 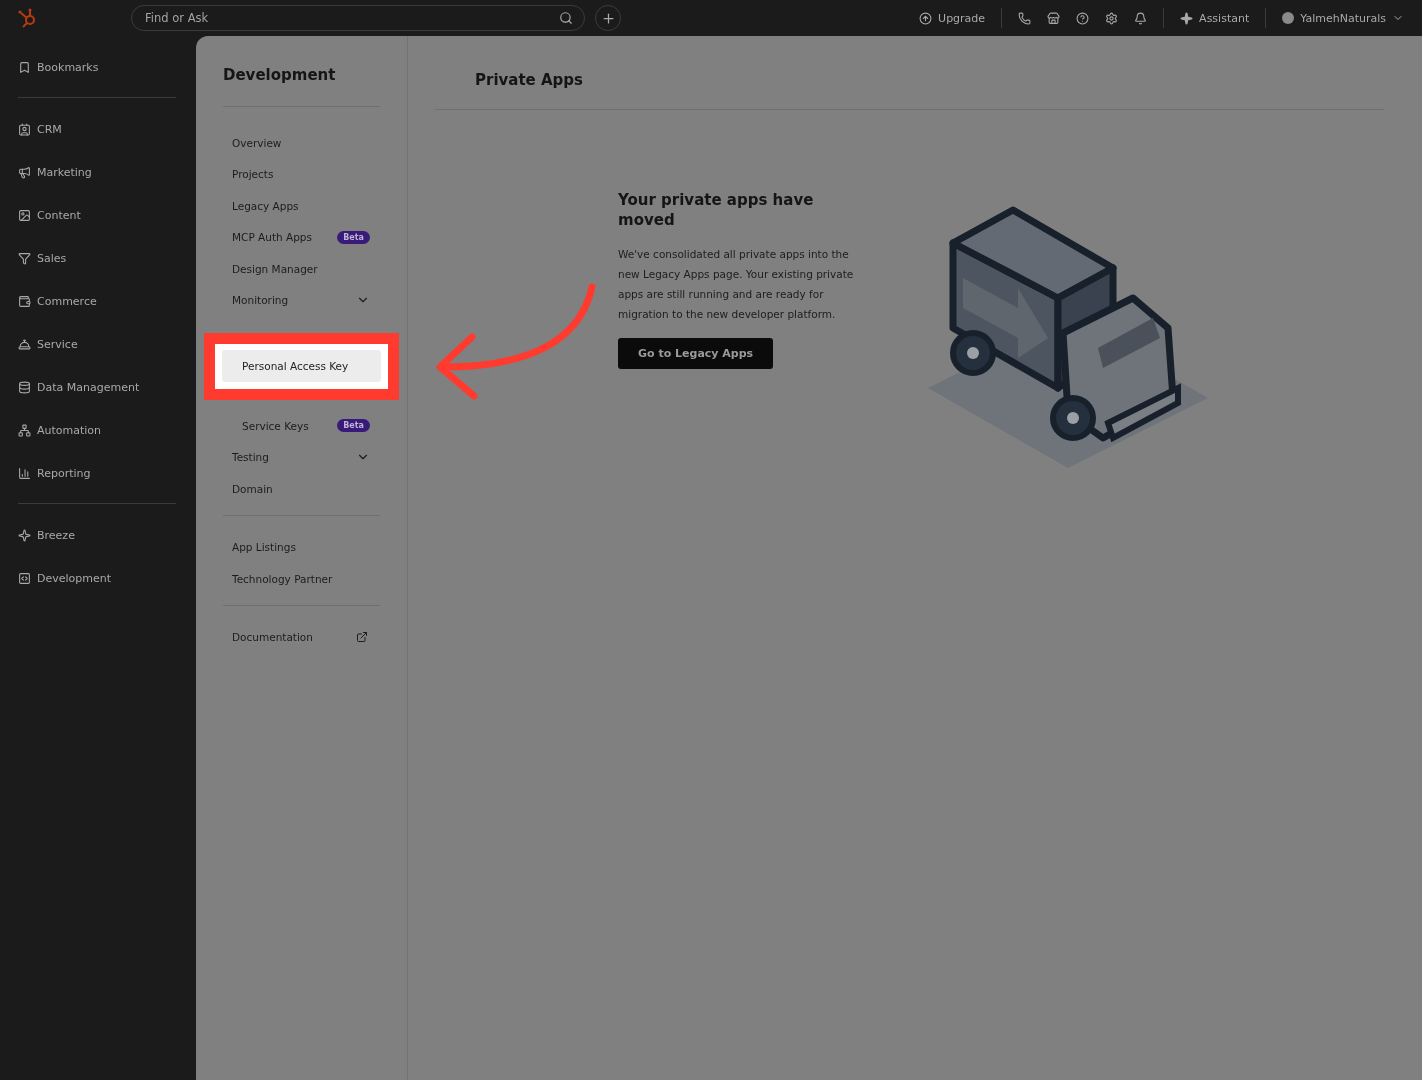 I want to click on sidebar-item: Legacy Apps, so click(x=301, y=206).